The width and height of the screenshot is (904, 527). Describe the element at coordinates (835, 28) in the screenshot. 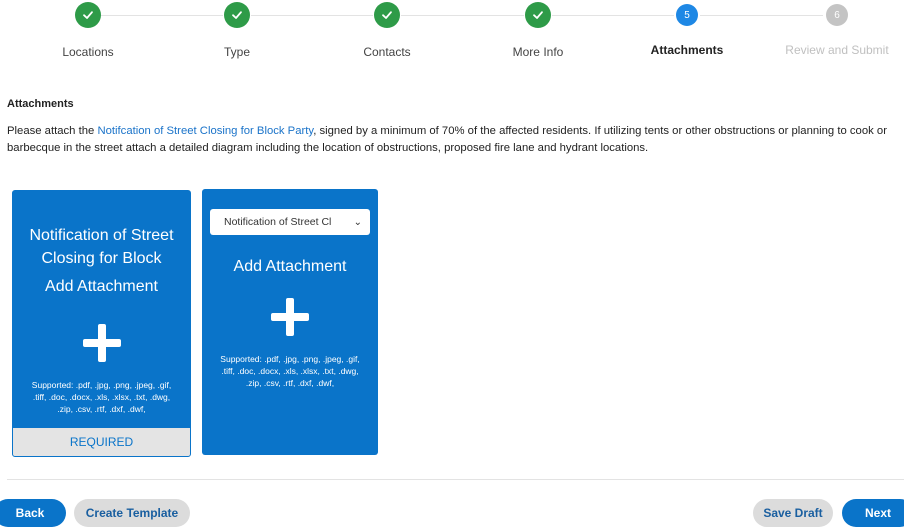

I see `step-review-submit: 6 Review and Submit` at that location.